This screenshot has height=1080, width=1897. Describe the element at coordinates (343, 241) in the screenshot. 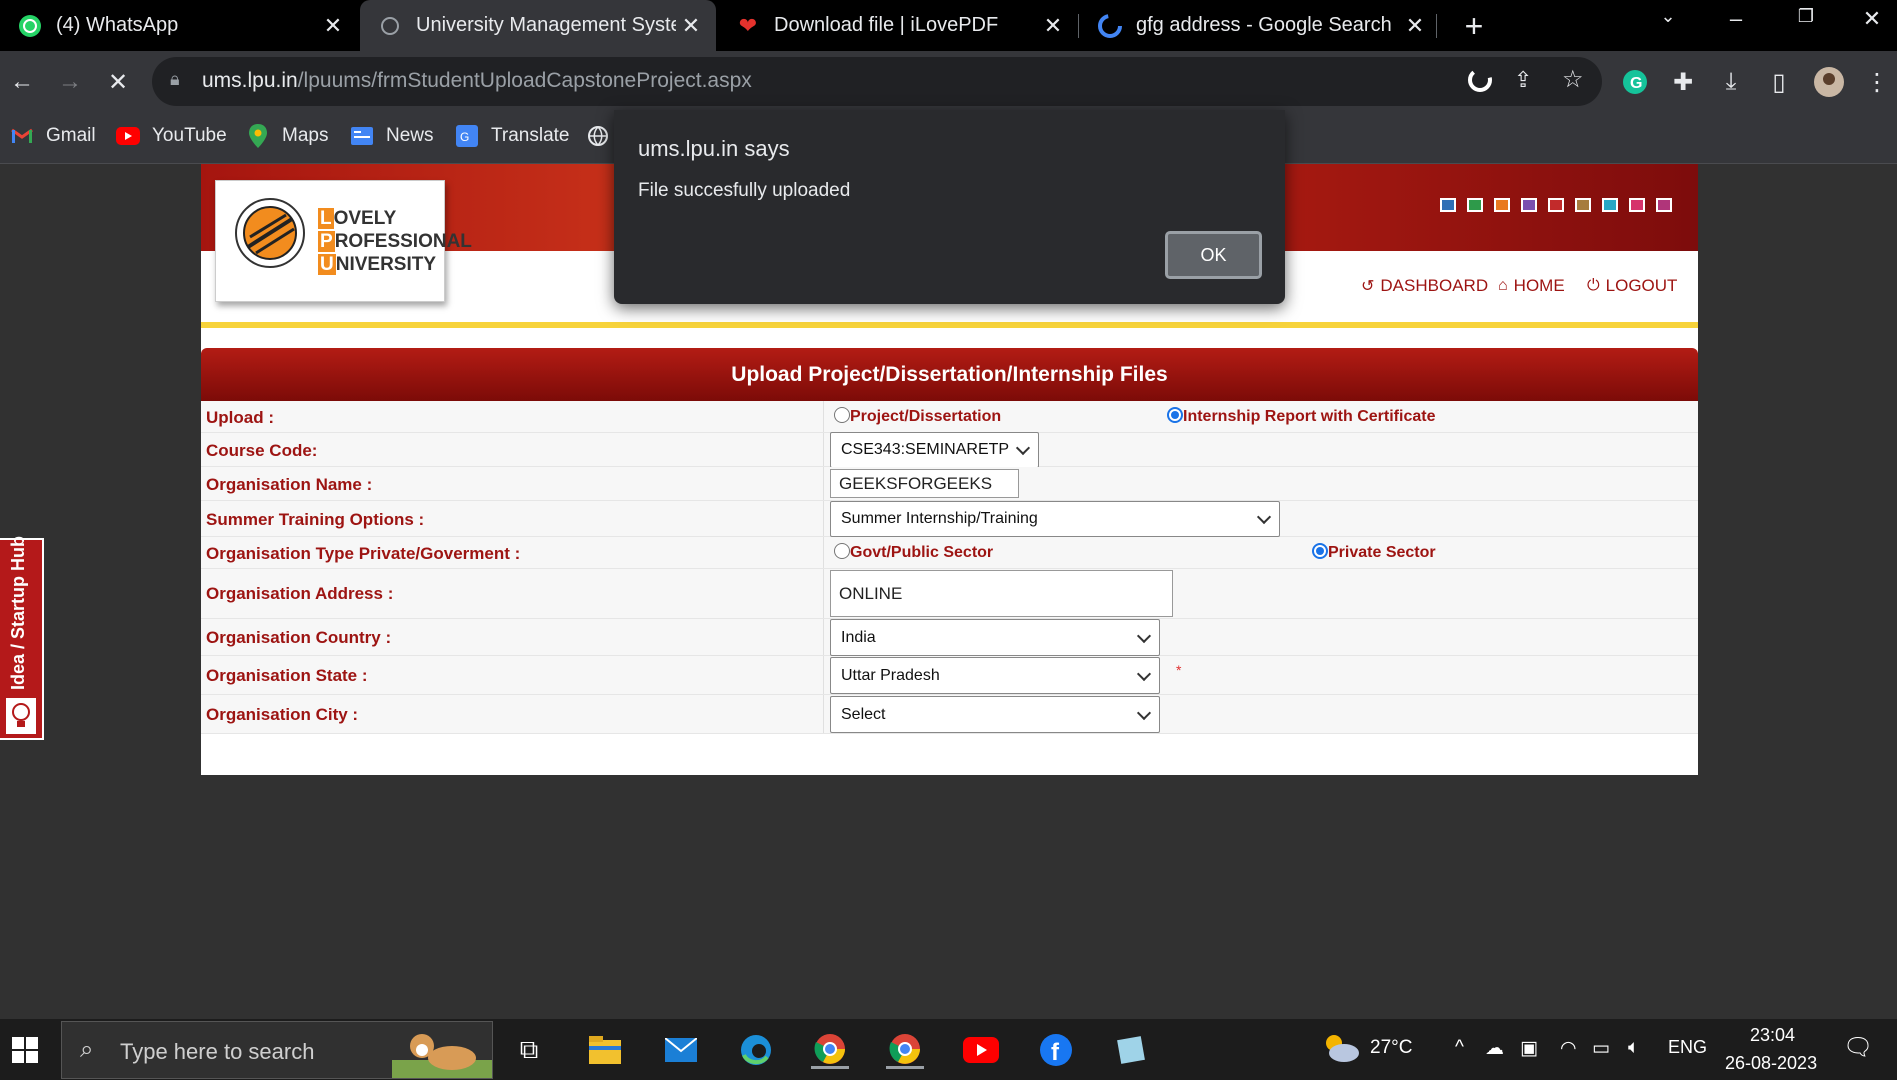

I see `lpu-logo: L OVELY P ROFESSIONAL U NIVERSITY` at that location.